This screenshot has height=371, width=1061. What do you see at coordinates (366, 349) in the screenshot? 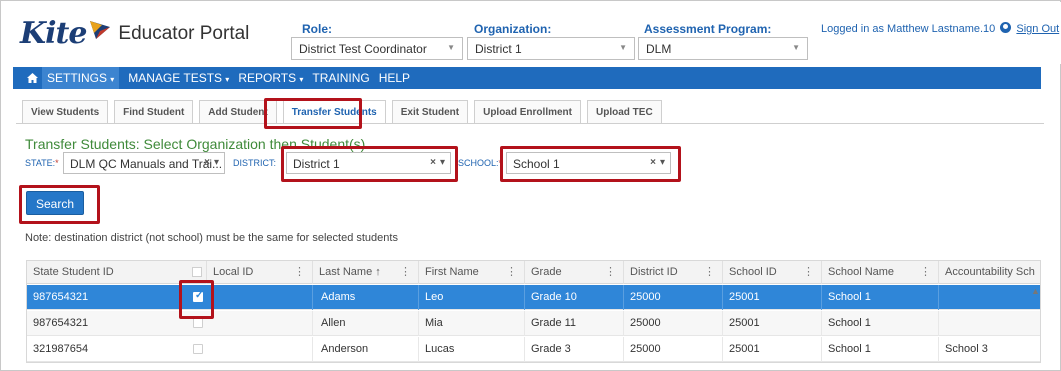
I see `cell-last-name: Anderson` at bounding box center [366, 349].